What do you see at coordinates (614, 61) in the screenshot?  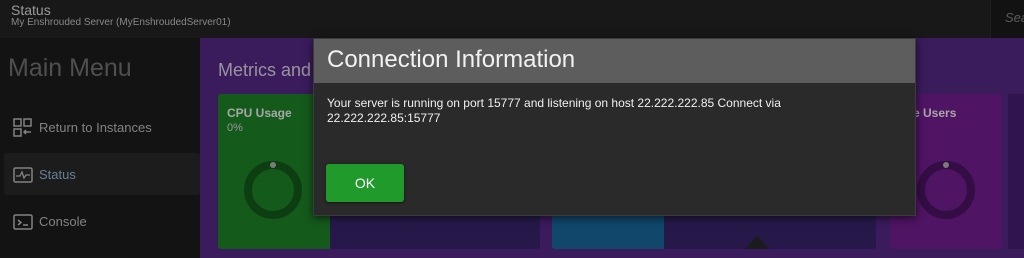 I see `dialog-header: Connection Information` at bounding box center [614, 61].